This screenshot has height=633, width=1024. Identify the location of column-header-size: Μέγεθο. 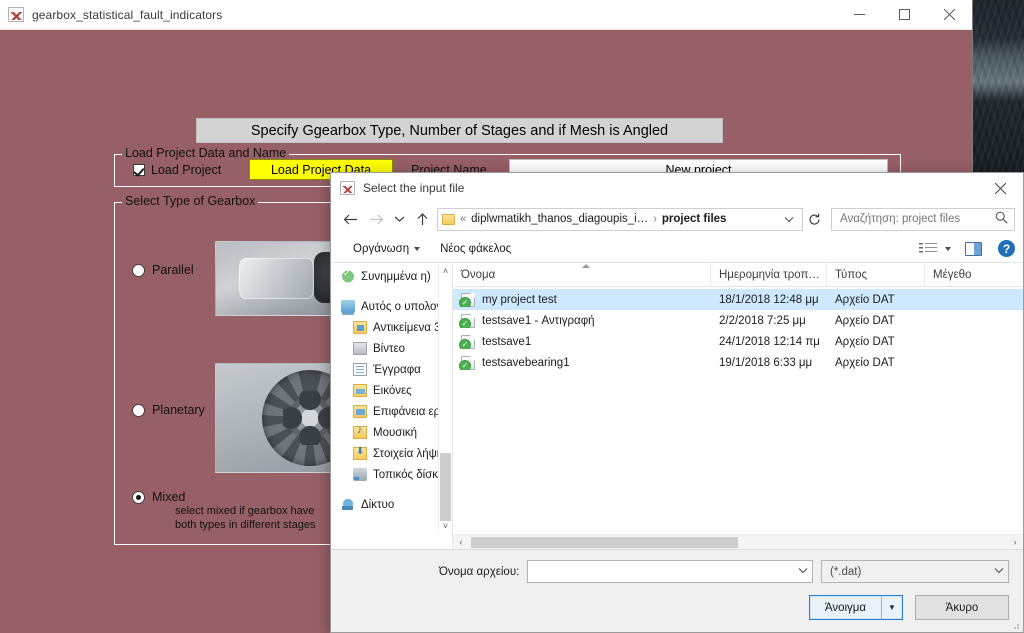
(965, 275).